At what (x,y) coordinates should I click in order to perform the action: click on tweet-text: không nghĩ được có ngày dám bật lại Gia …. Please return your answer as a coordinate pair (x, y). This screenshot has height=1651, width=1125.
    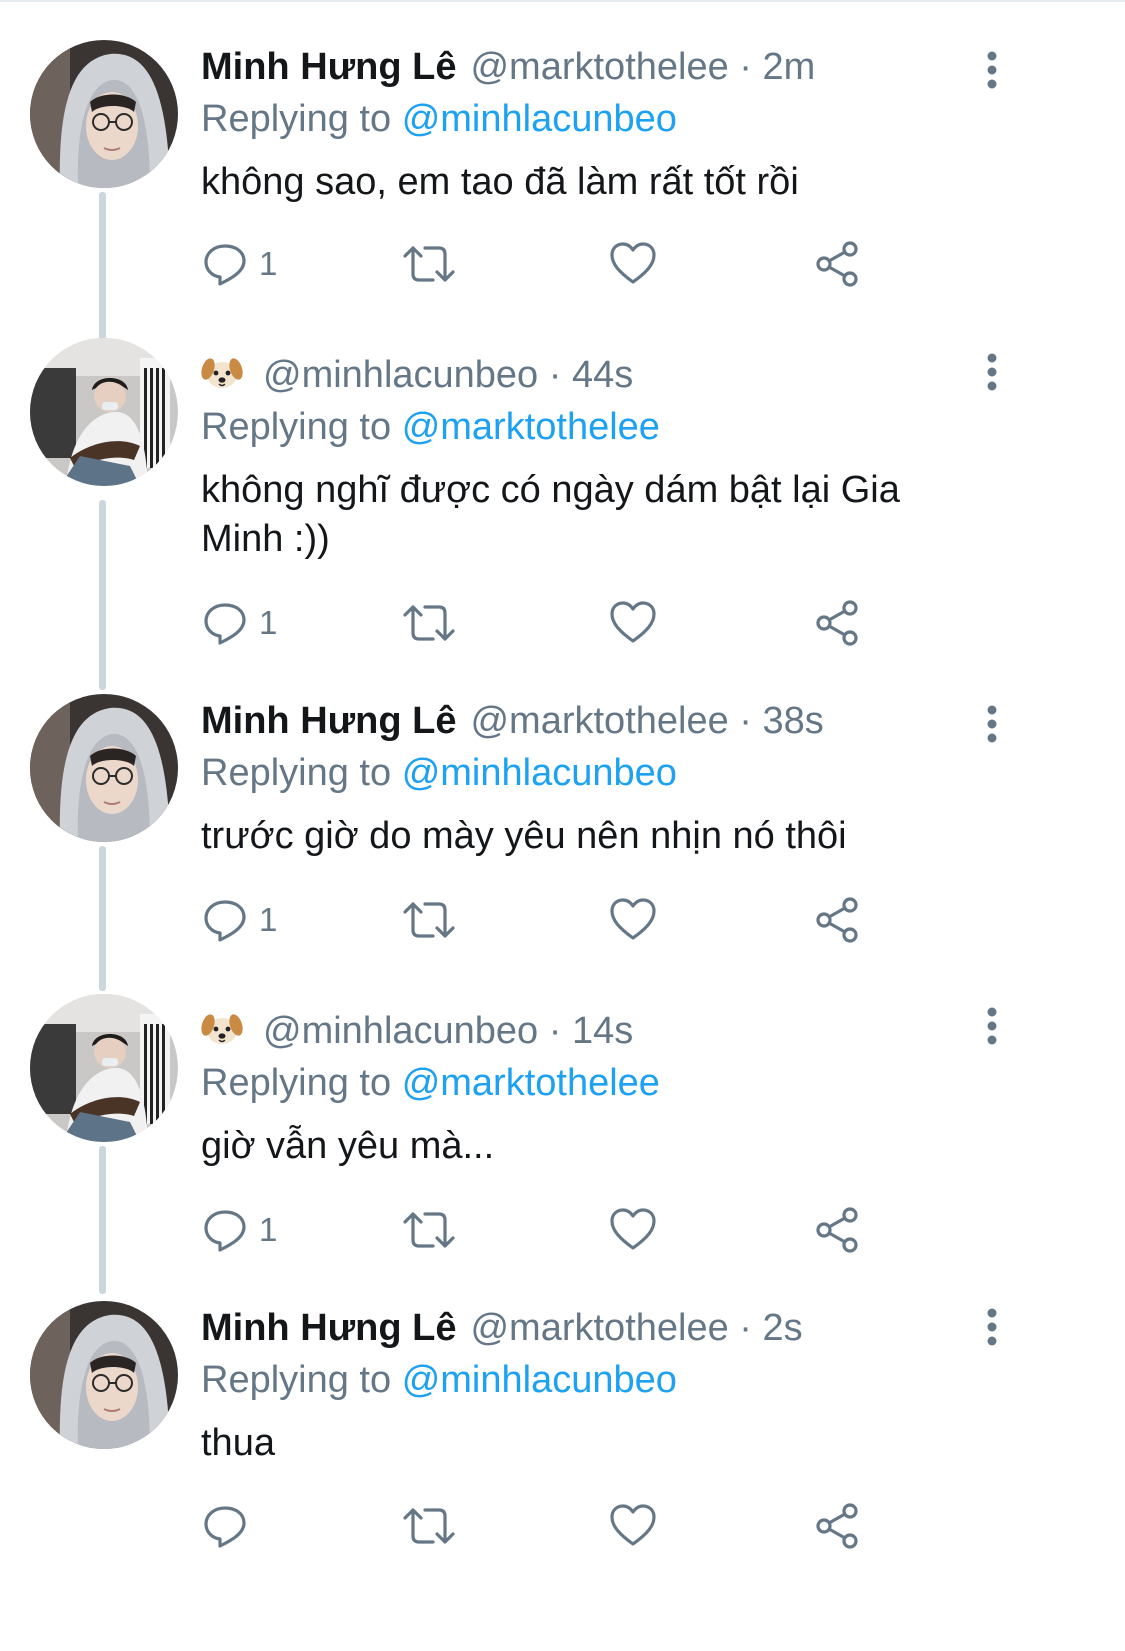
    Looking at the image, I should click on (550, 514).